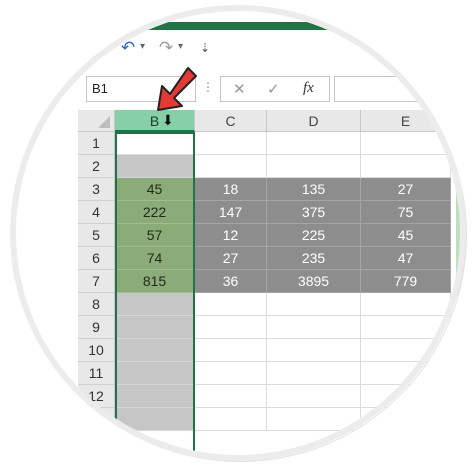 The width and height of the screenshot is (474, 474). What do you see at coordinates (406, 419) in the screenshot?
I see `cell-e13` at bounding box center [406, 419].